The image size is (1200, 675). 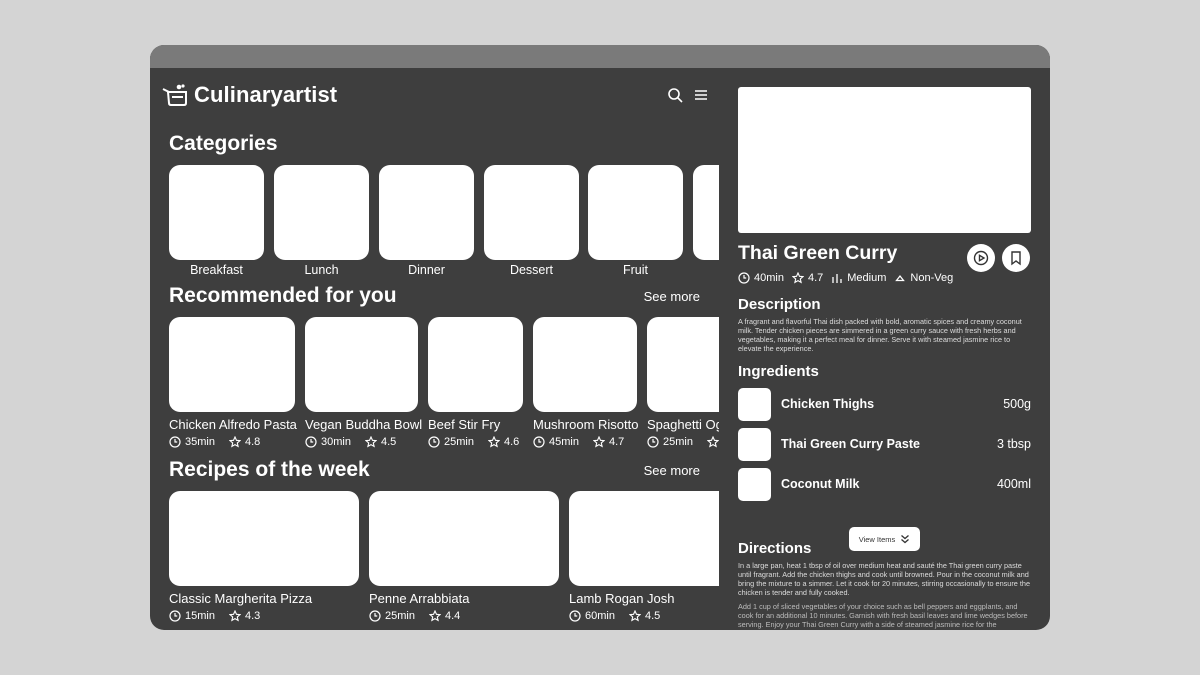 What do you see at coordinates (845, 278) in the screenshot?
I see `recipe-meta: 40min 4.7 Medium Non-Veg` at bounding box center [845, 278].